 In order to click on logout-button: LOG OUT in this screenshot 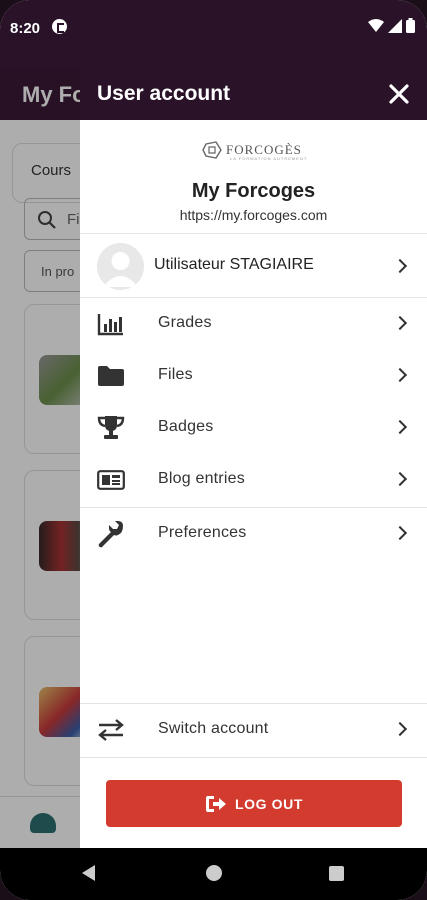, I will do `click(254, 803)`.